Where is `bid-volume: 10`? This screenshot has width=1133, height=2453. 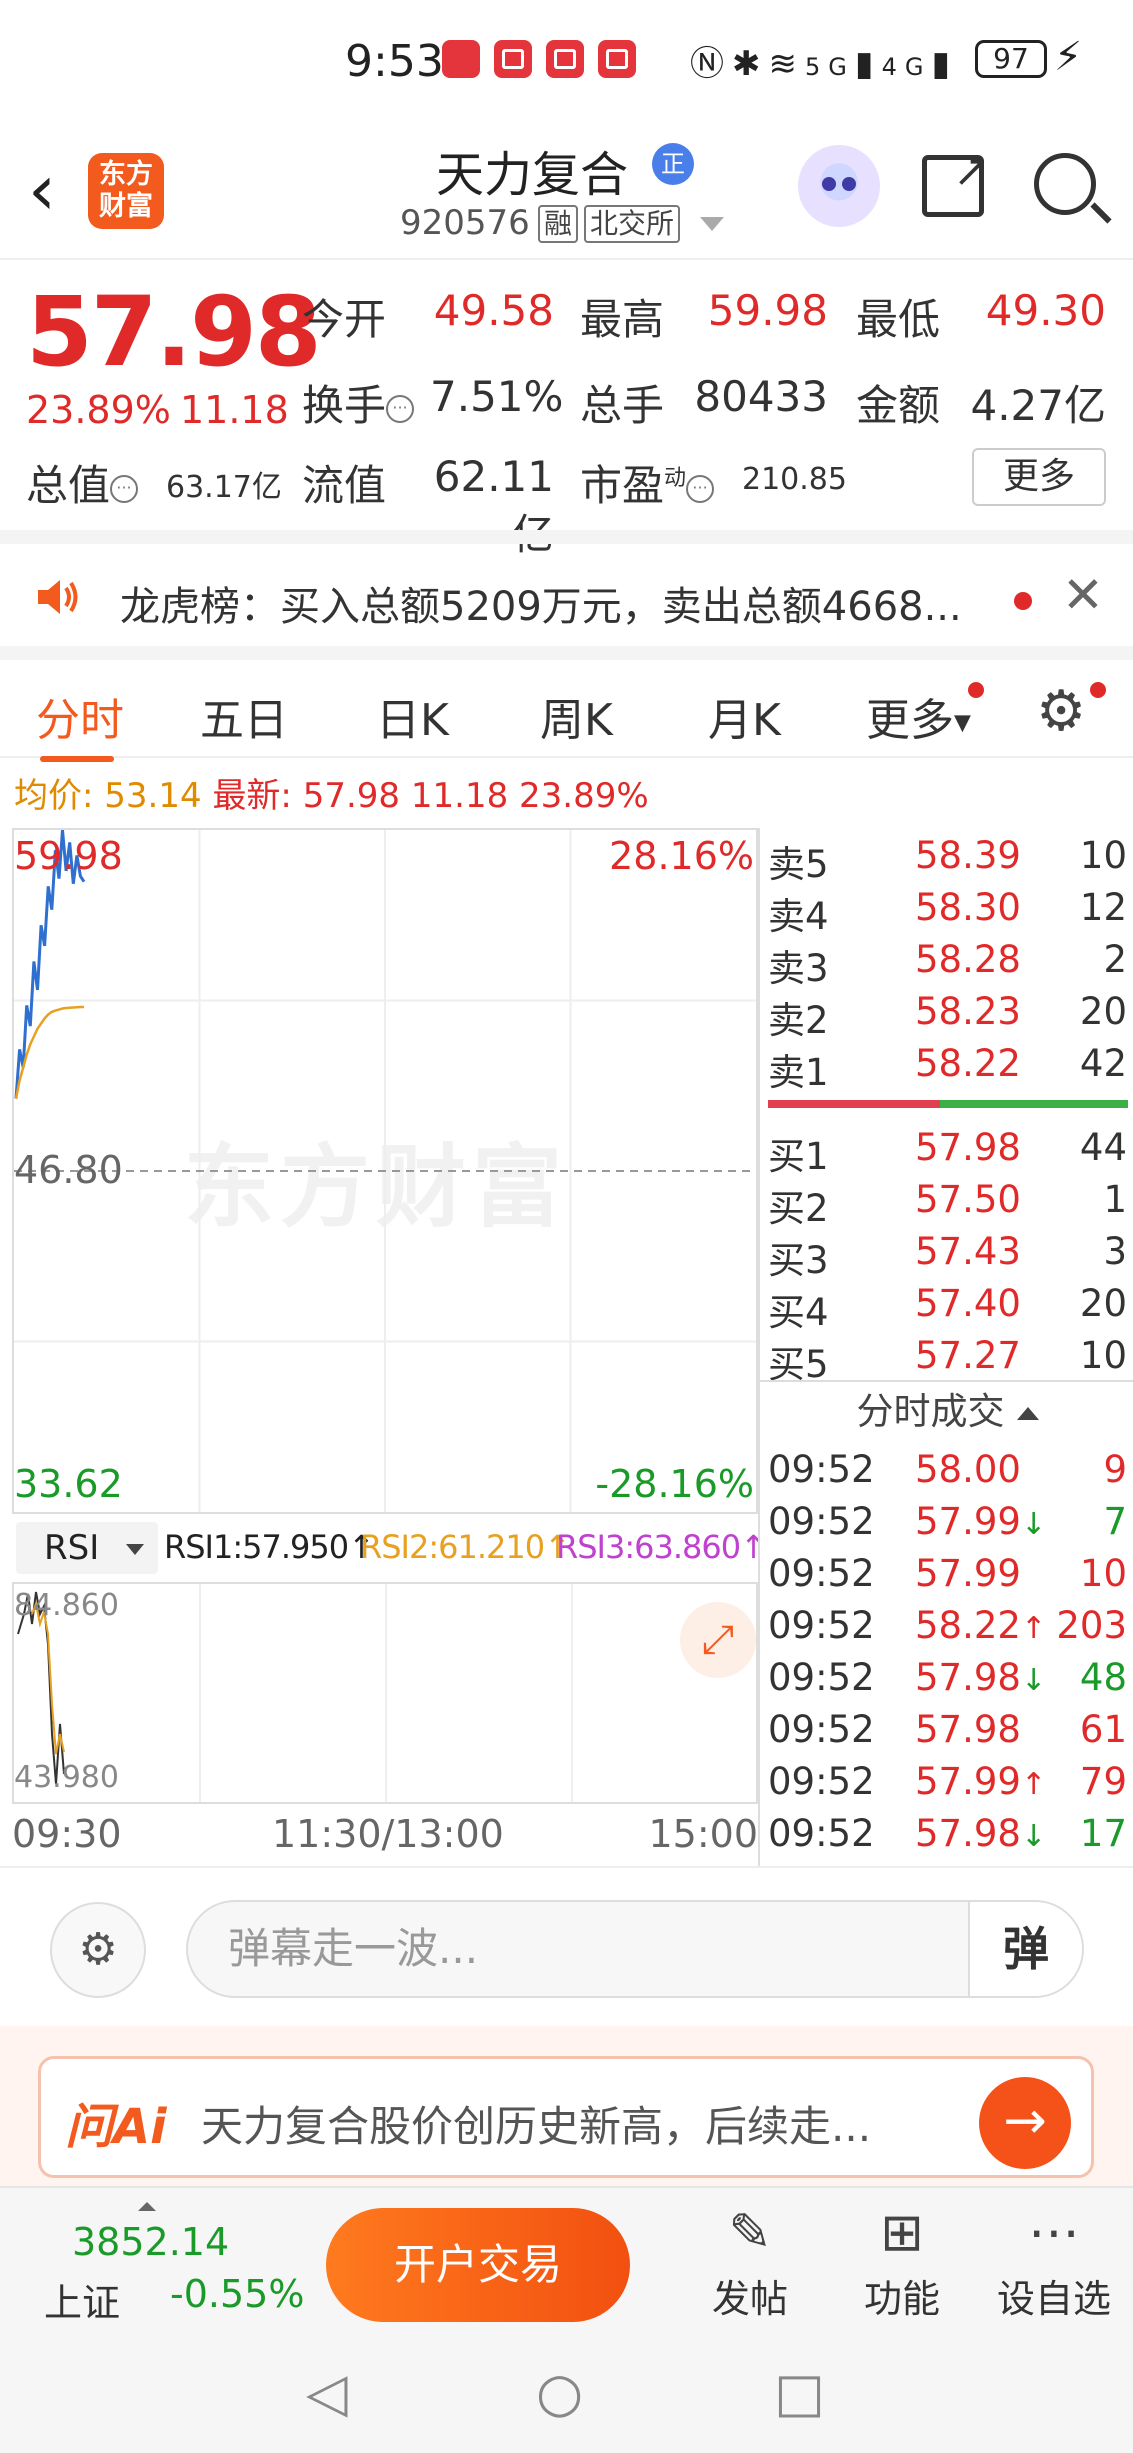
bid-volume: 10 is located at coordinates (1103, 1355).